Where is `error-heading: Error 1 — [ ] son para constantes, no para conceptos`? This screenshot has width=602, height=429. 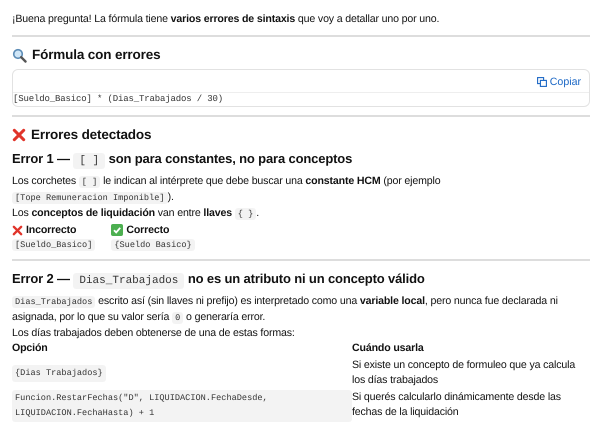
error-heading: Error 1 — [ ] son para constantes, no para conceptos is located at coordinates (183, 160).